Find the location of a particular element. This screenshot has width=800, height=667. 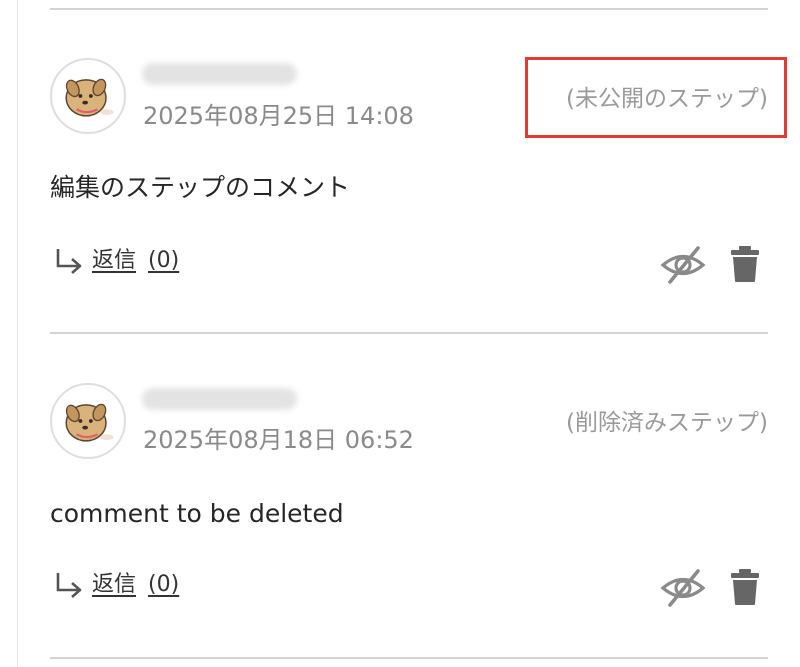

content-left-border is located at coordinates (17, 333).